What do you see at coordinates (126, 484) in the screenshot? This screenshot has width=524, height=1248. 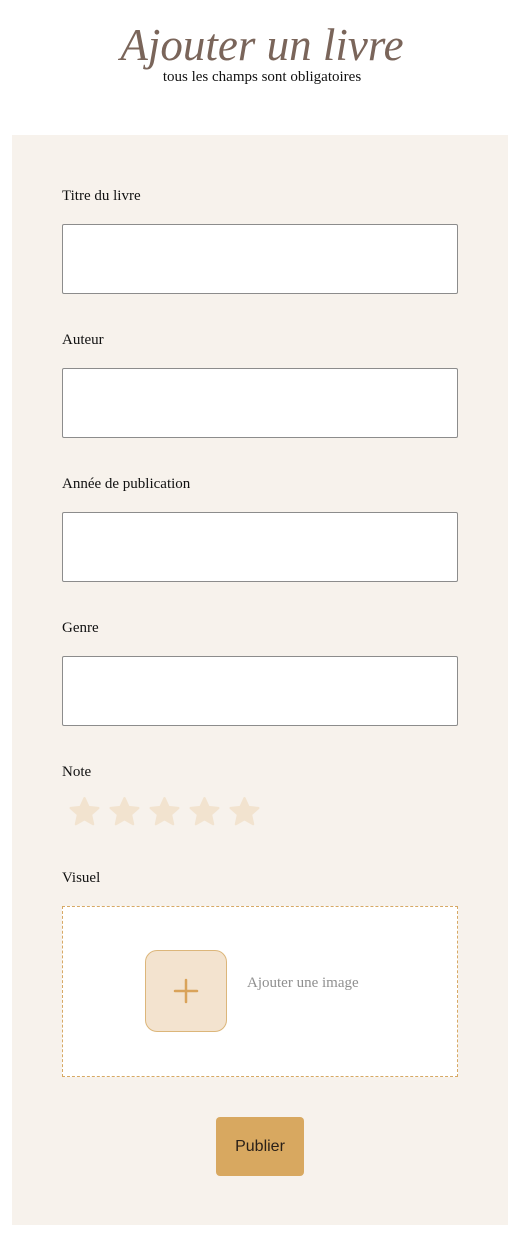 I see `year-field-label: Année de publication` at bounding box center [126, 484].